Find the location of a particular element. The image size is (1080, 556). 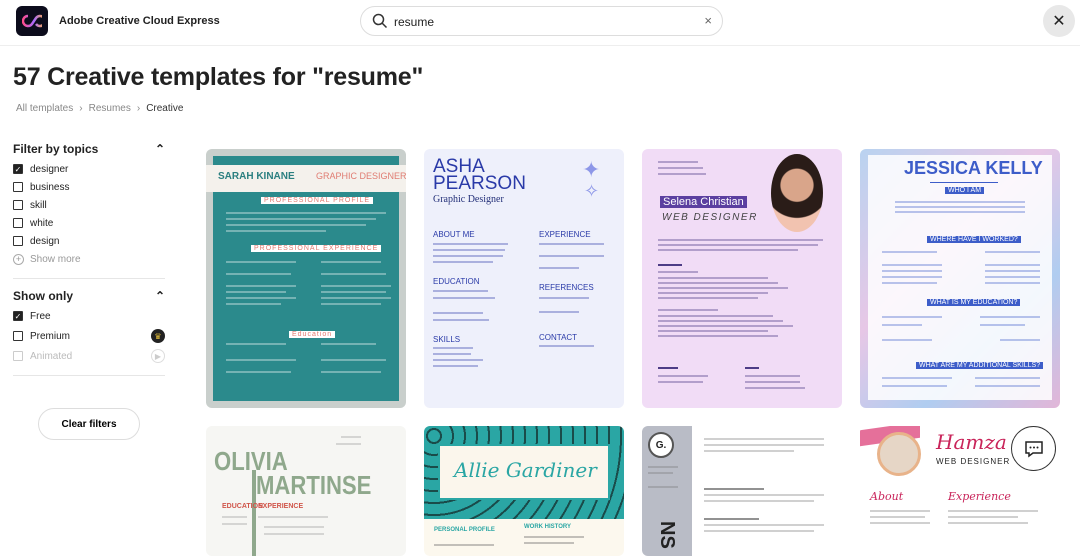

template-name: JESSICA KELLY is located at coordinates (973, 168).